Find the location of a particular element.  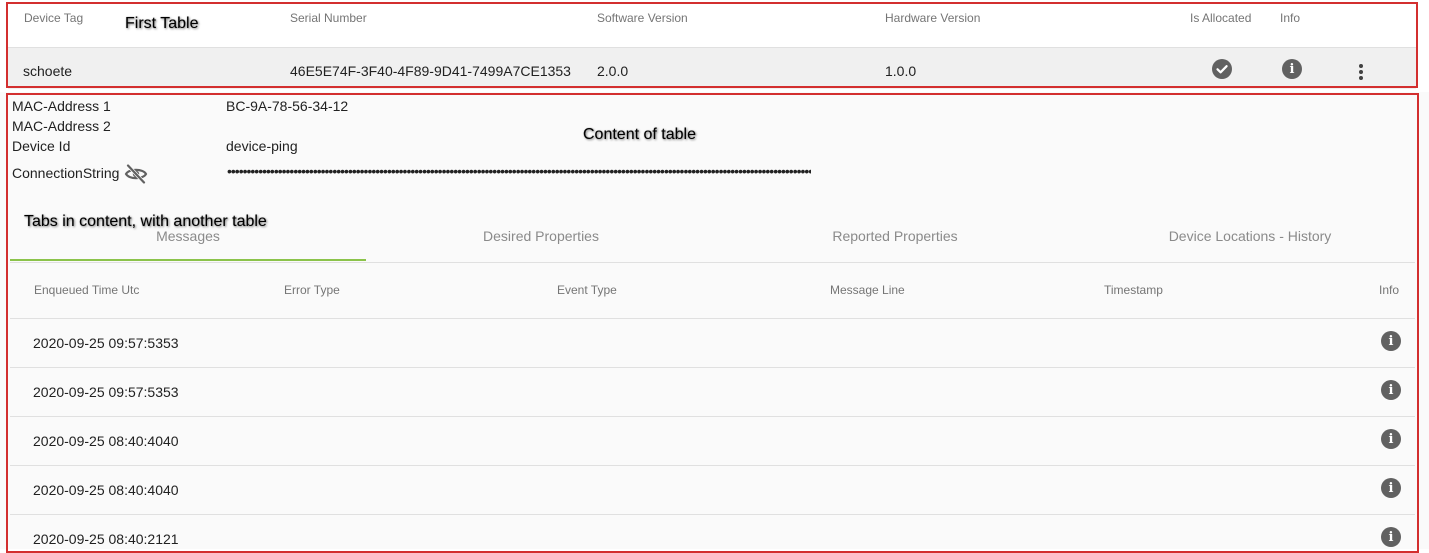

tabs-annotation: Tabs in content, with another table is located at coordinates (145, 221).